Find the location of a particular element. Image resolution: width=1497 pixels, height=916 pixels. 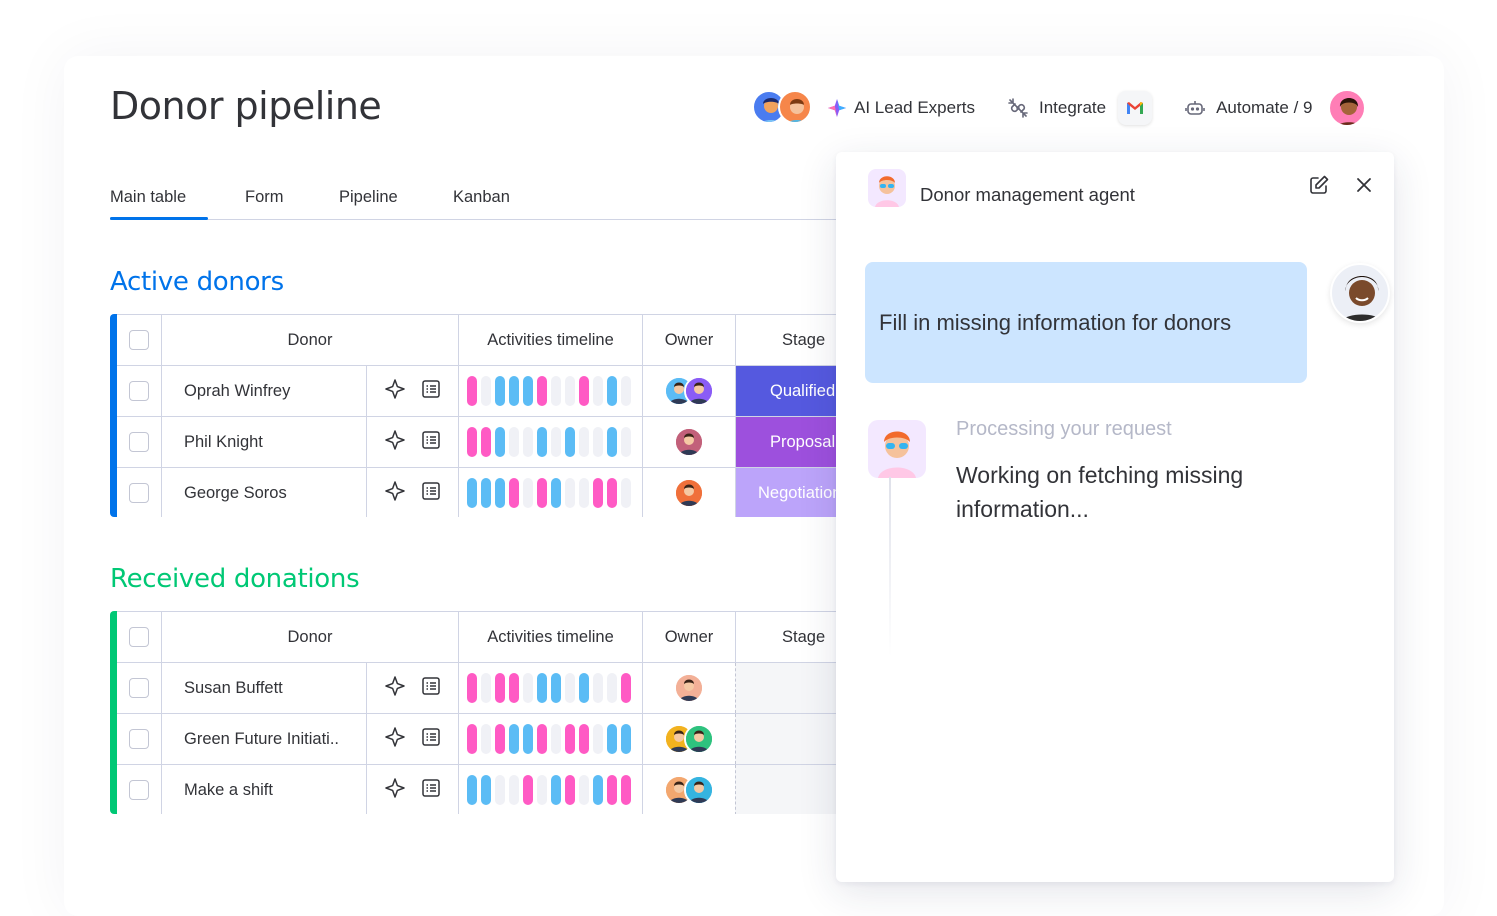

tab-pipeline: Pipeline is located at coordinates (368, 197).